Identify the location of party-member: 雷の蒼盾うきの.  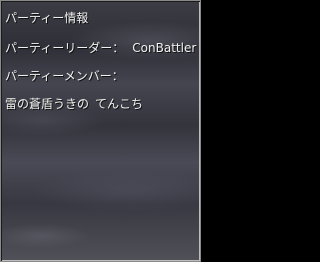
(47, 104).